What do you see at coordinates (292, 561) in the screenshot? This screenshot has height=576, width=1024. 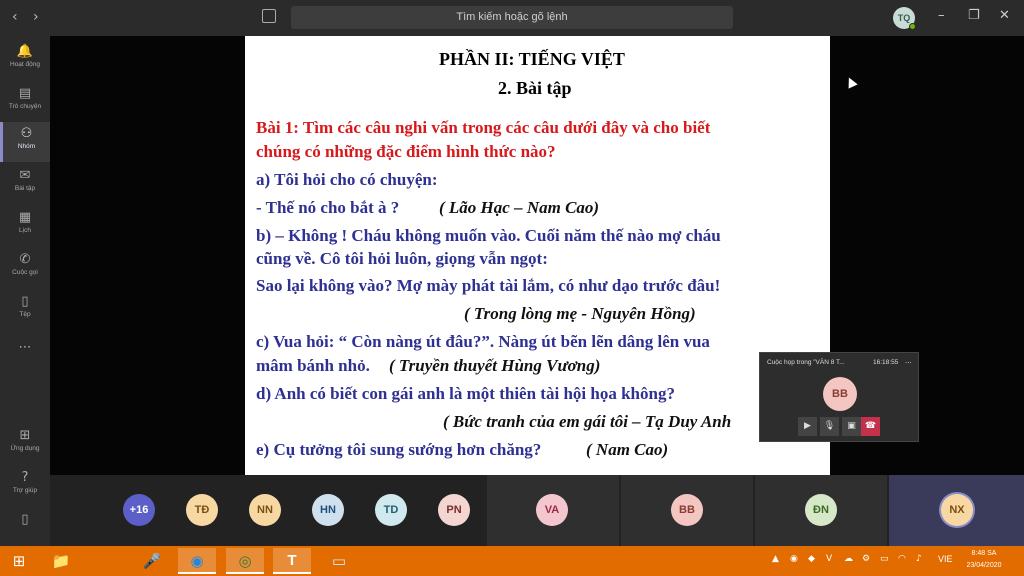 I see `teams-app-icon: T` at bounding box center [292, 561].